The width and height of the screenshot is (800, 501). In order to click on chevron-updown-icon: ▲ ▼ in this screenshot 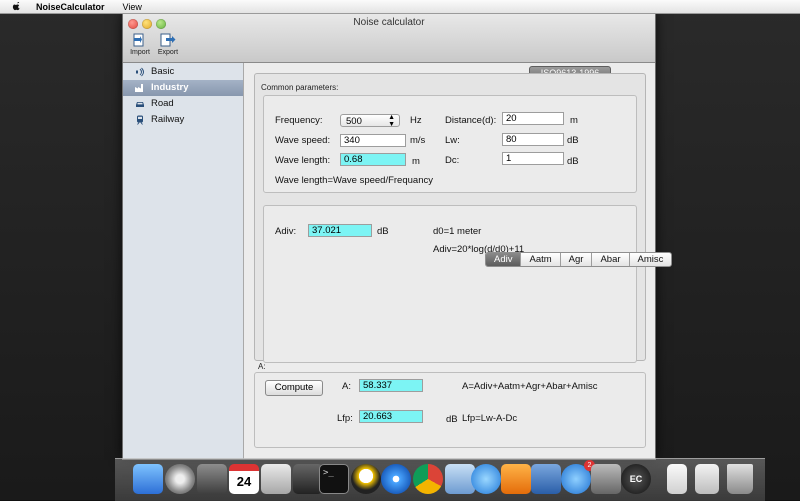, I will do `click(391, 121)`.